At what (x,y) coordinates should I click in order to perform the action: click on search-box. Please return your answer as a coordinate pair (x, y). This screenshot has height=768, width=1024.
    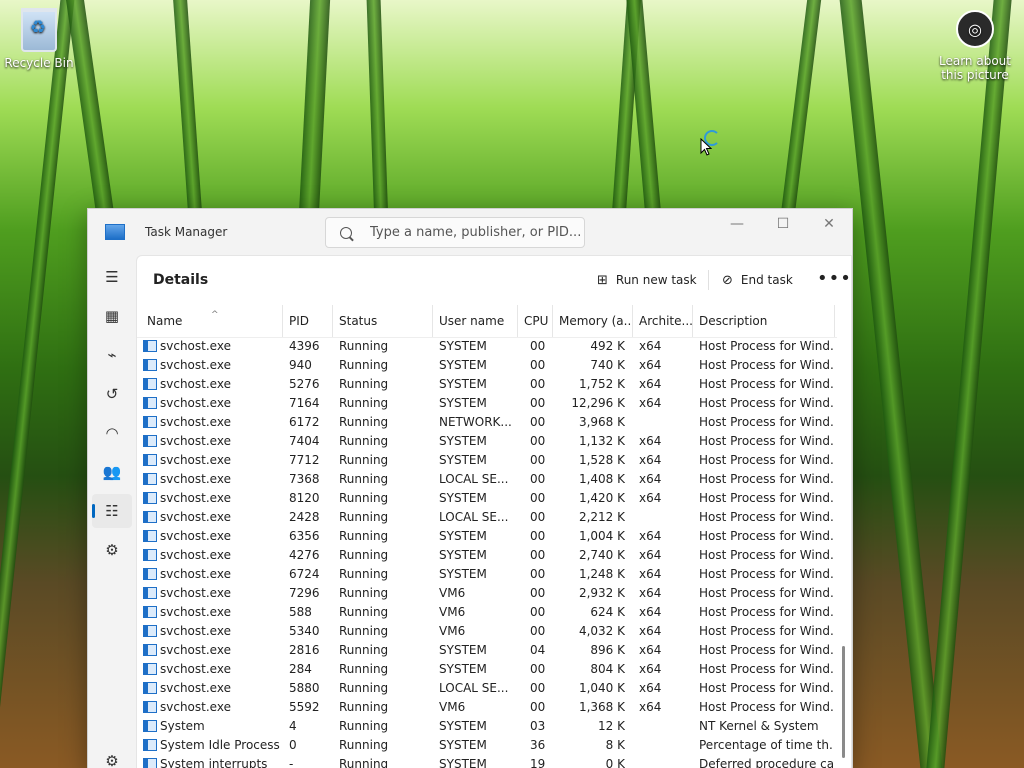
    Looking at the image, I should click on (455, 232).